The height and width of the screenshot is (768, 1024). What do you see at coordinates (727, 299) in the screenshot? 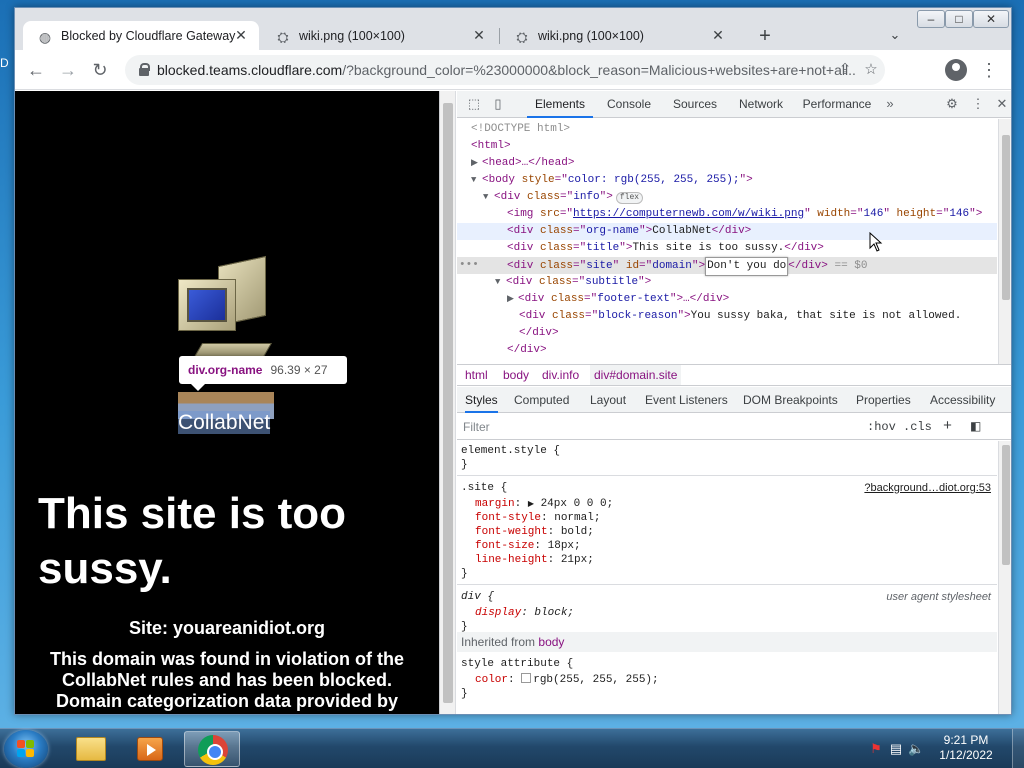
I see `dom-div-footer-text: ▶ <div class="footer-text">…</div>` at bounding box center [727, 299].